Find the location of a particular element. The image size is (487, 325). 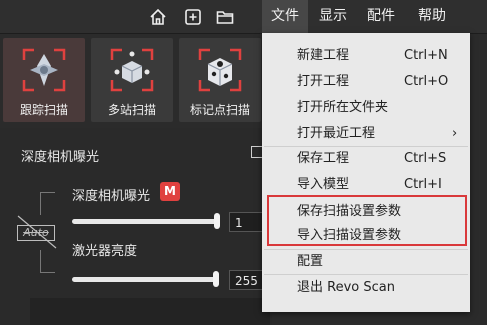

menu-file: 文件 is located at coordinates (285, 16).